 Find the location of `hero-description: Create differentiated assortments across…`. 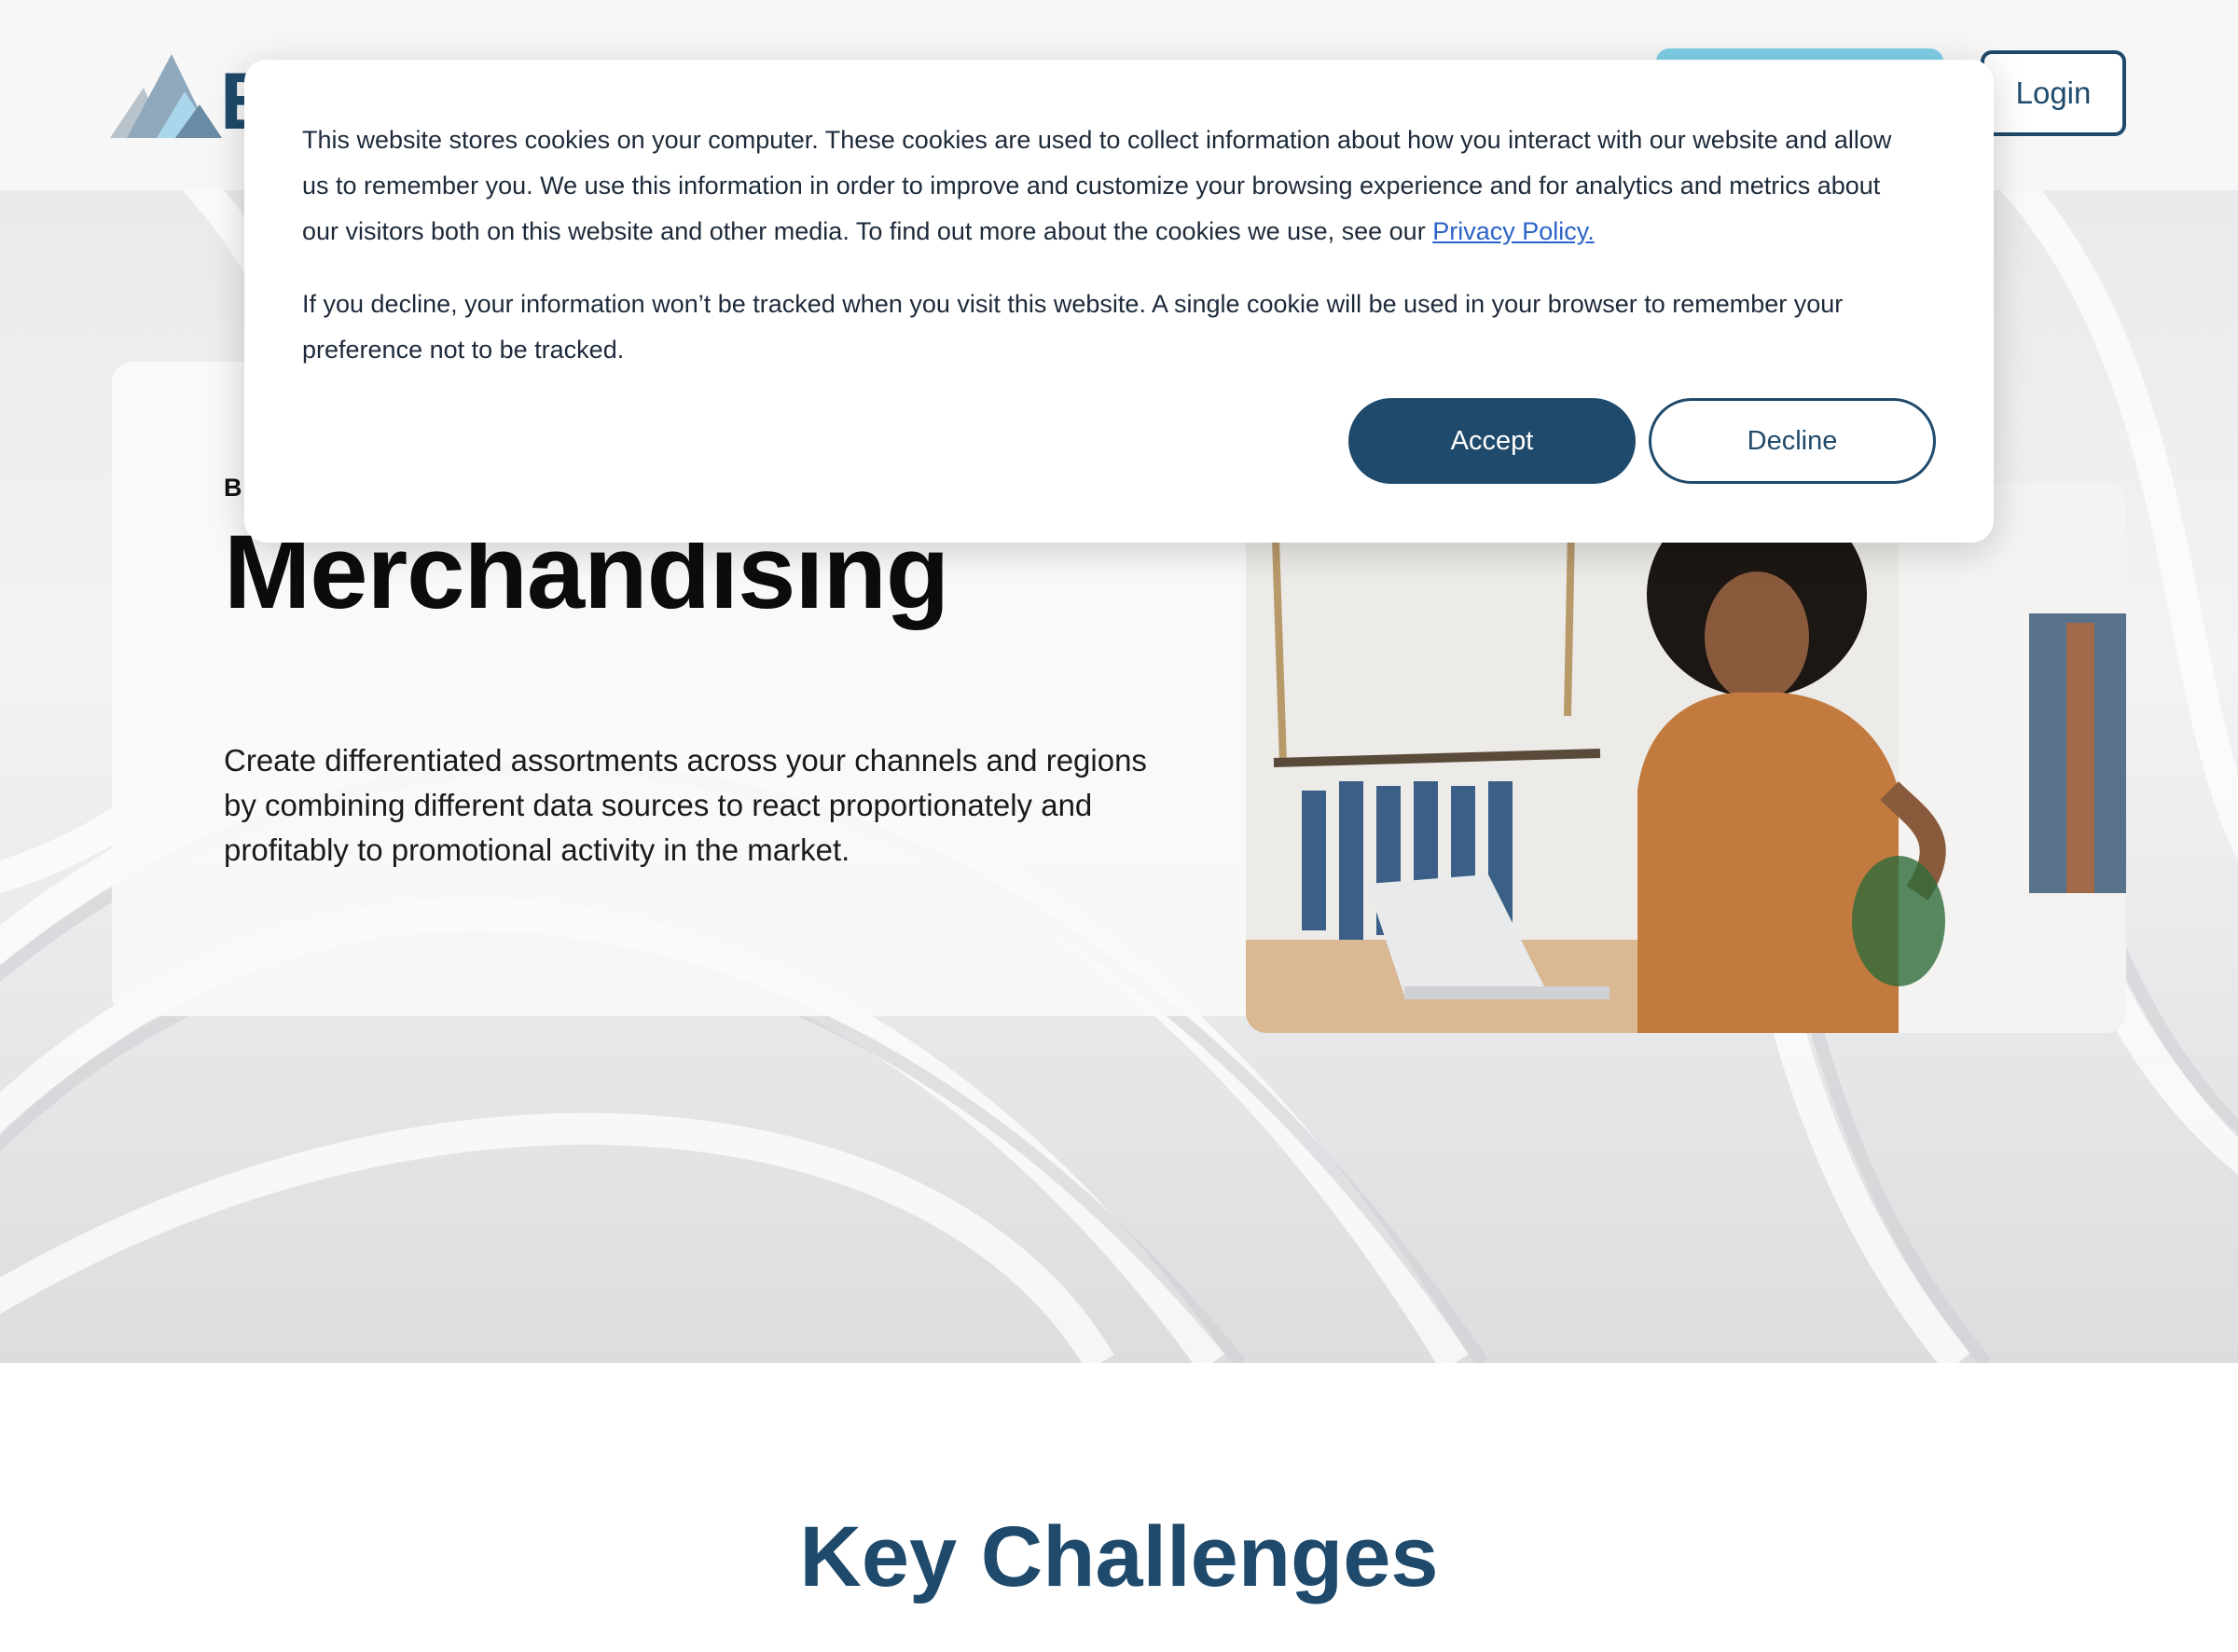

hero-description: Create differentiated assortments across… is located at coordinates (686, 805).